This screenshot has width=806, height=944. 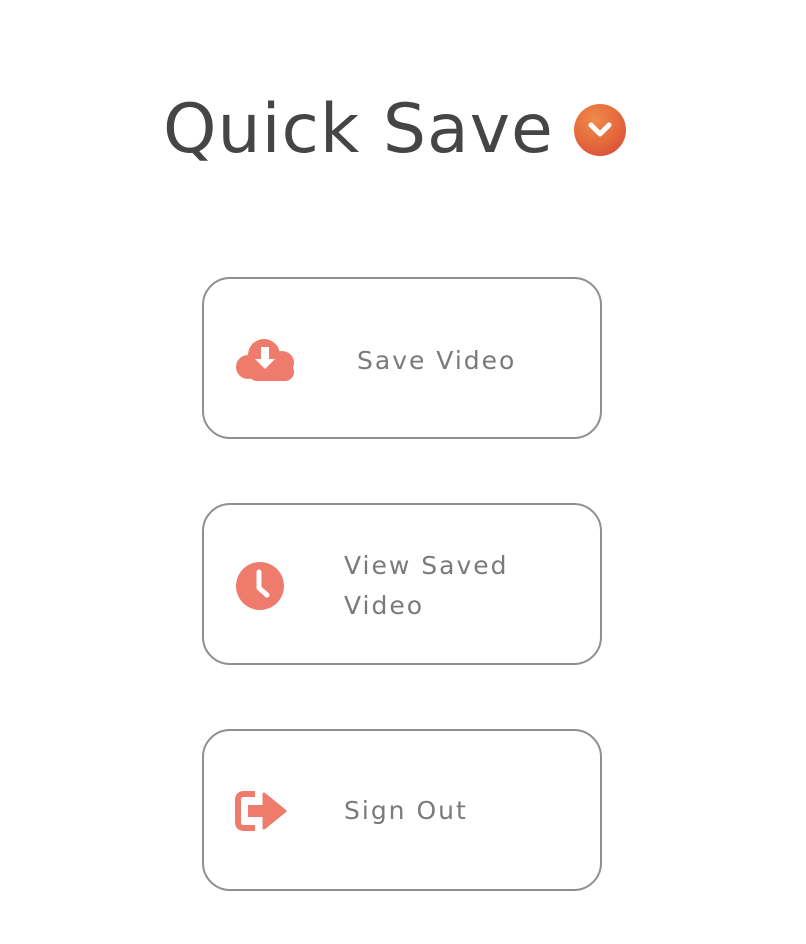 I want to click on clock-icon, so click(x=260, y=588).